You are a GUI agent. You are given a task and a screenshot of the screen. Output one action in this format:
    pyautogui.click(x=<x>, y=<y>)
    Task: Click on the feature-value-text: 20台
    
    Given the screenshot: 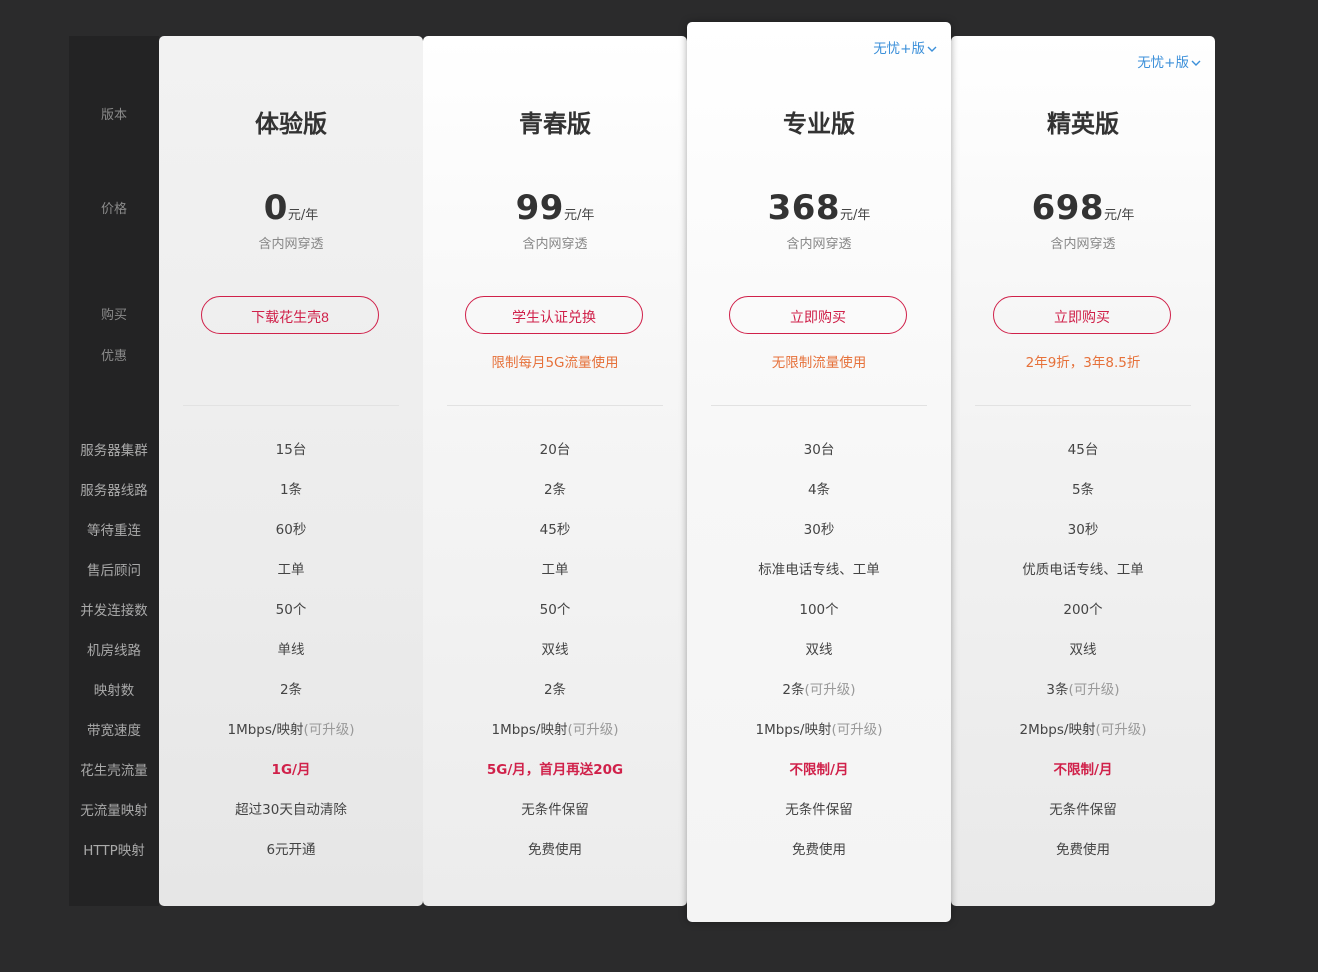 What is the action you would take?
    pyautogui.click(x=555, y=450)
    